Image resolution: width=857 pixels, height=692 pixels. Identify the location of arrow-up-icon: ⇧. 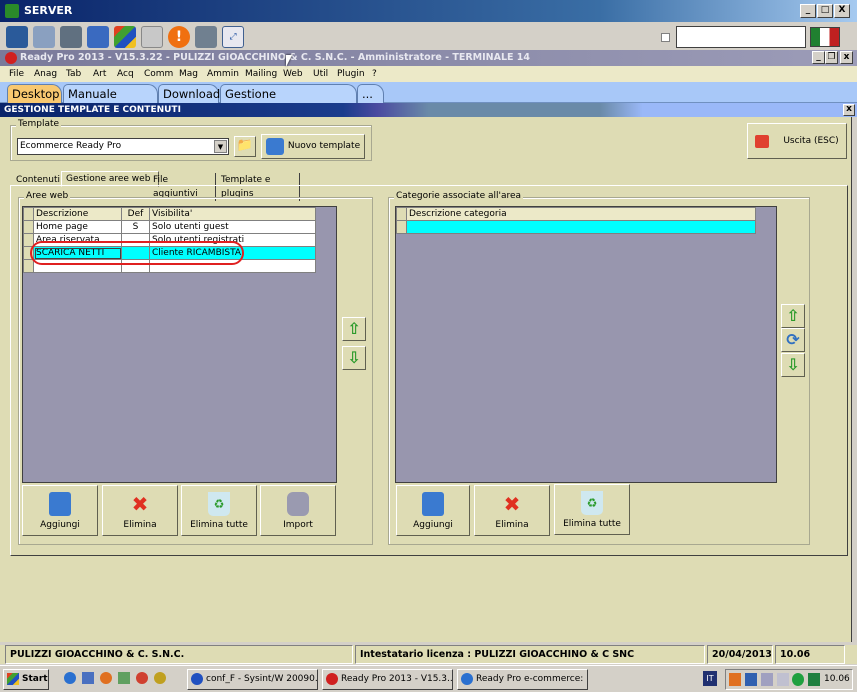
(354, 328).